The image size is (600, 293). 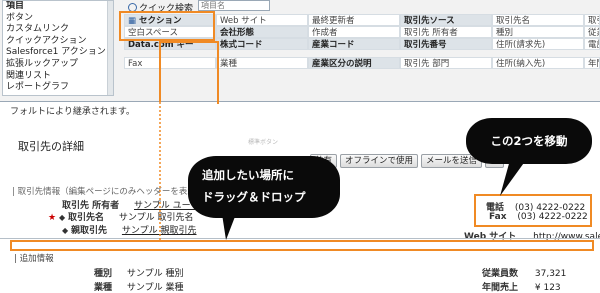 What do you see at coordinates (58, 19) in the screenshot?
I see `category-item: ボタン` at bounding box center [58, 19].